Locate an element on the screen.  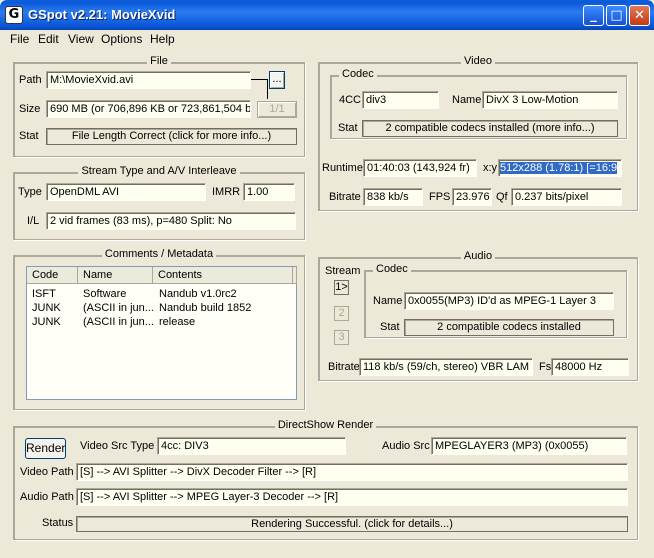
part-indicator: 1/1 is located at coordinates (277, 109).